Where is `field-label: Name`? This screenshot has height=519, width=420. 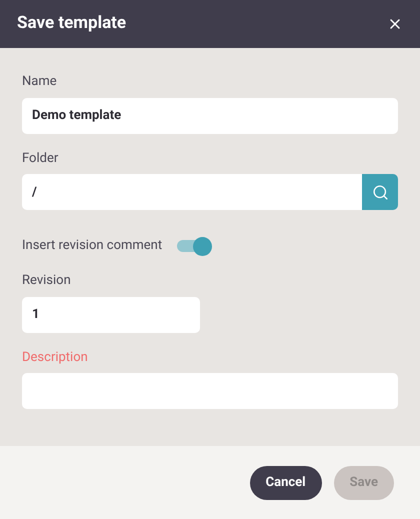 field-label: Name is located at coordinates (40, 82).